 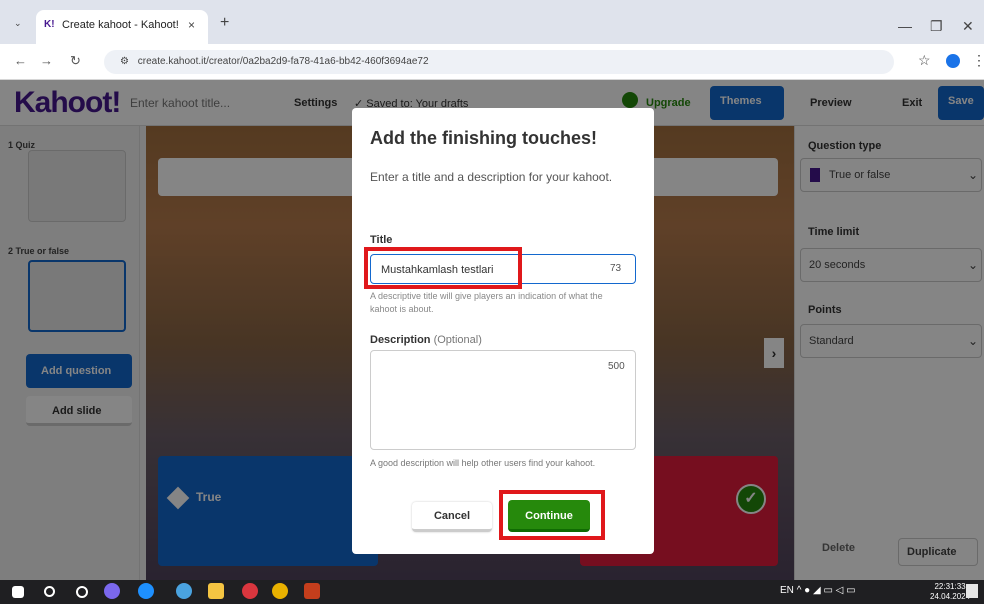 What do you see at coordinates (216, 591) in the screenshot?
I see `file-explorer-icon` at bounding box center [216, 591].